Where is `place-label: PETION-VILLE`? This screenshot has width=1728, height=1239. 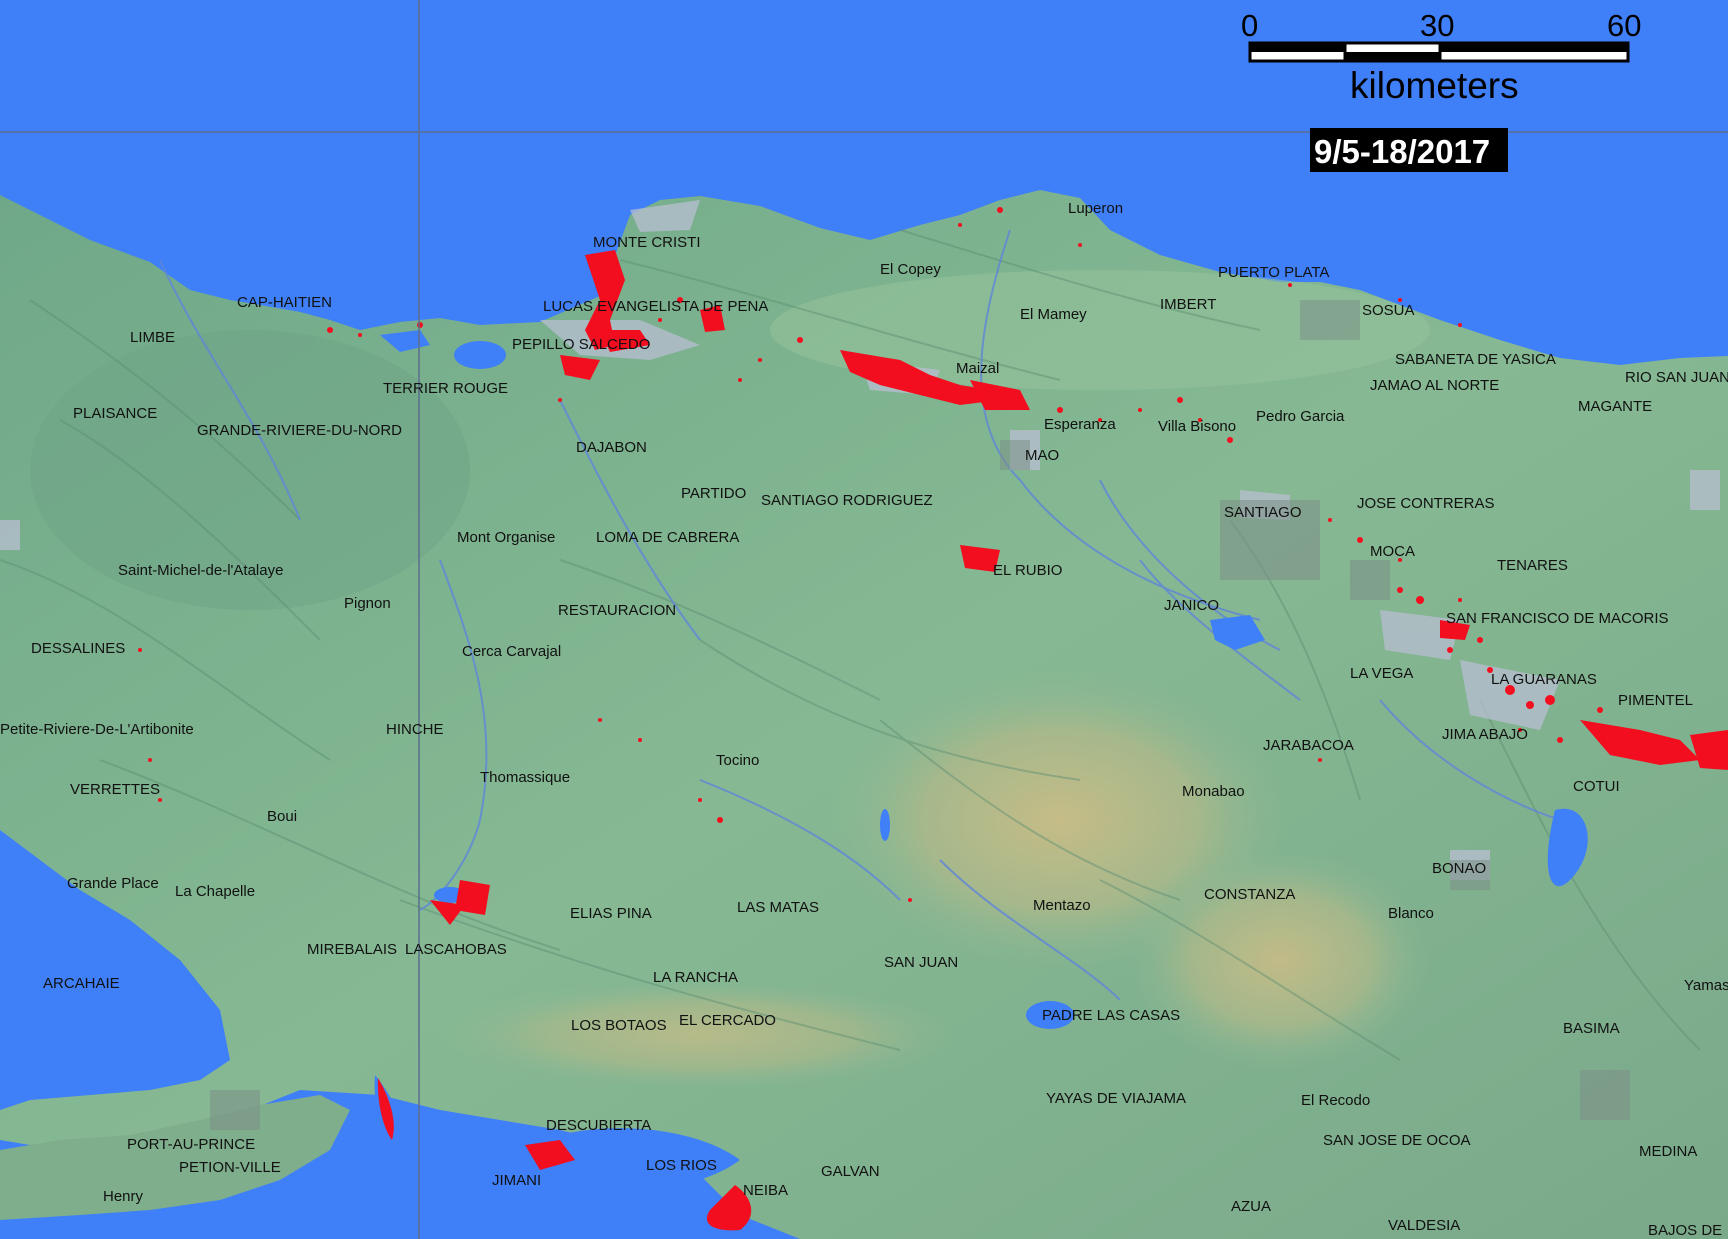 place-label: PETION-VILLE is located at coordinates (230, 1167).